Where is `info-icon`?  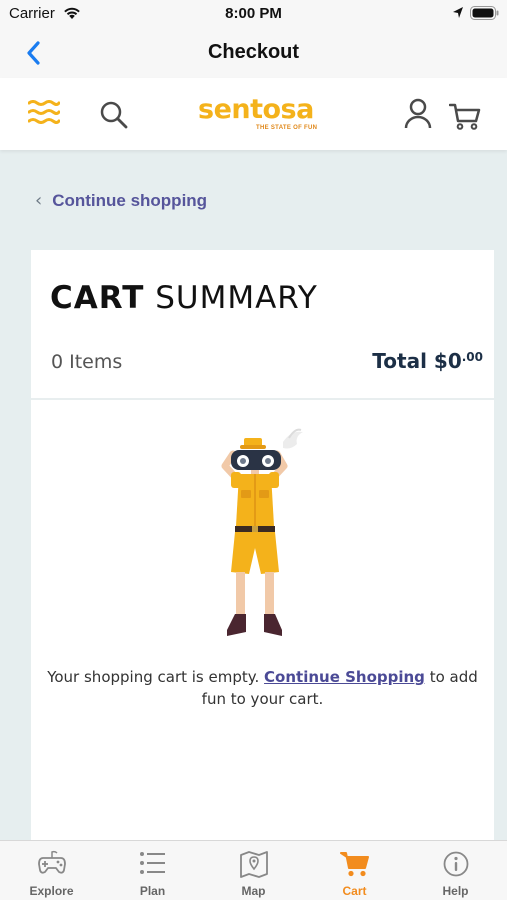
info-icon is located at coordinates (455, 864).